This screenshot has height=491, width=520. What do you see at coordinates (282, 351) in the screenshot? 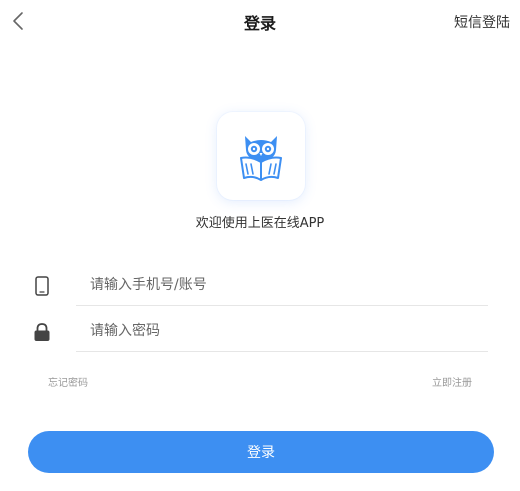
I see `password-divider` at bounding box center [282, 351].